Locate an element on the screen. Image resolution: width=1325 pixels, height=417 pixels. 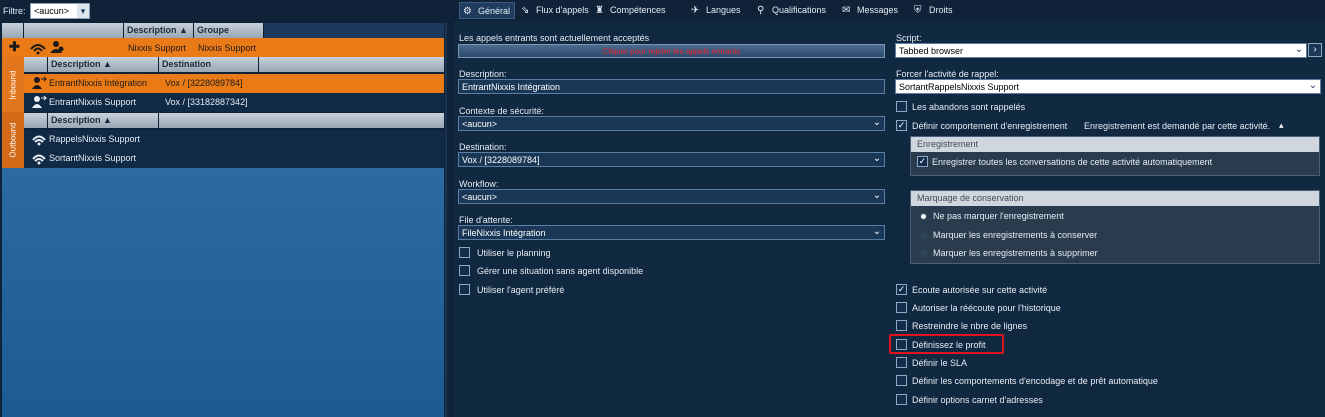
preferred-agent-checkbox is located at coordinates (464, 289).